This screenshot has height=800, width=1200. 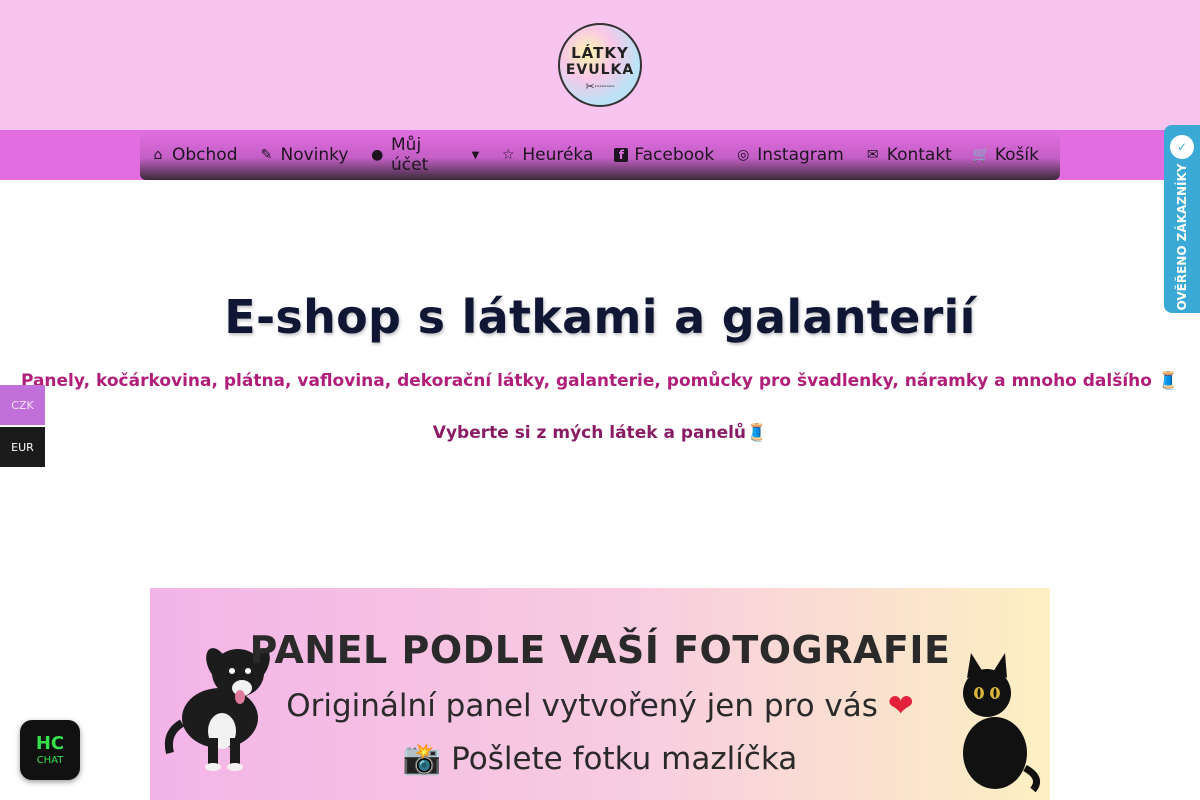 What do you see at coordinates (205, 155) in the screenshot?
I see `nav-item-label: Obchod` at bounding box center [205, 155].